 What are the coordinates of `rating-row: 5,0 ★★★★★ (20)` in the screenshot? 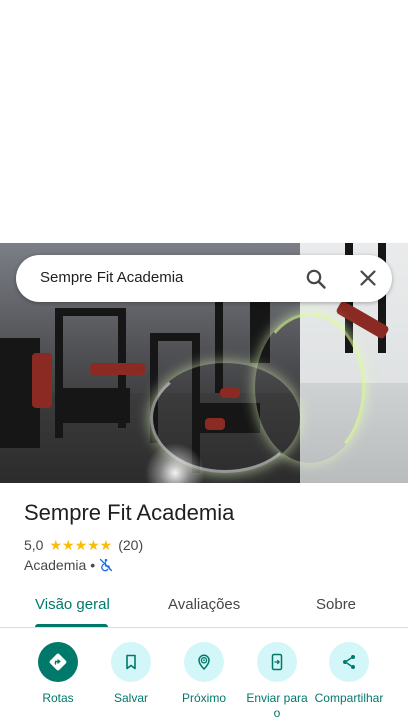 It's located at (83, 545).